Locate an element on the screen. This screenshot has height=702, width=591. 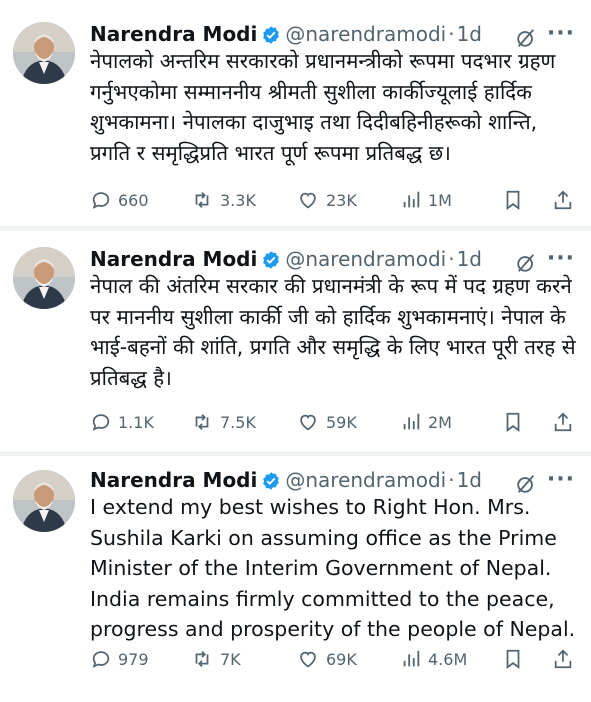
views-button: 2M is located at coordinates (426, 422).